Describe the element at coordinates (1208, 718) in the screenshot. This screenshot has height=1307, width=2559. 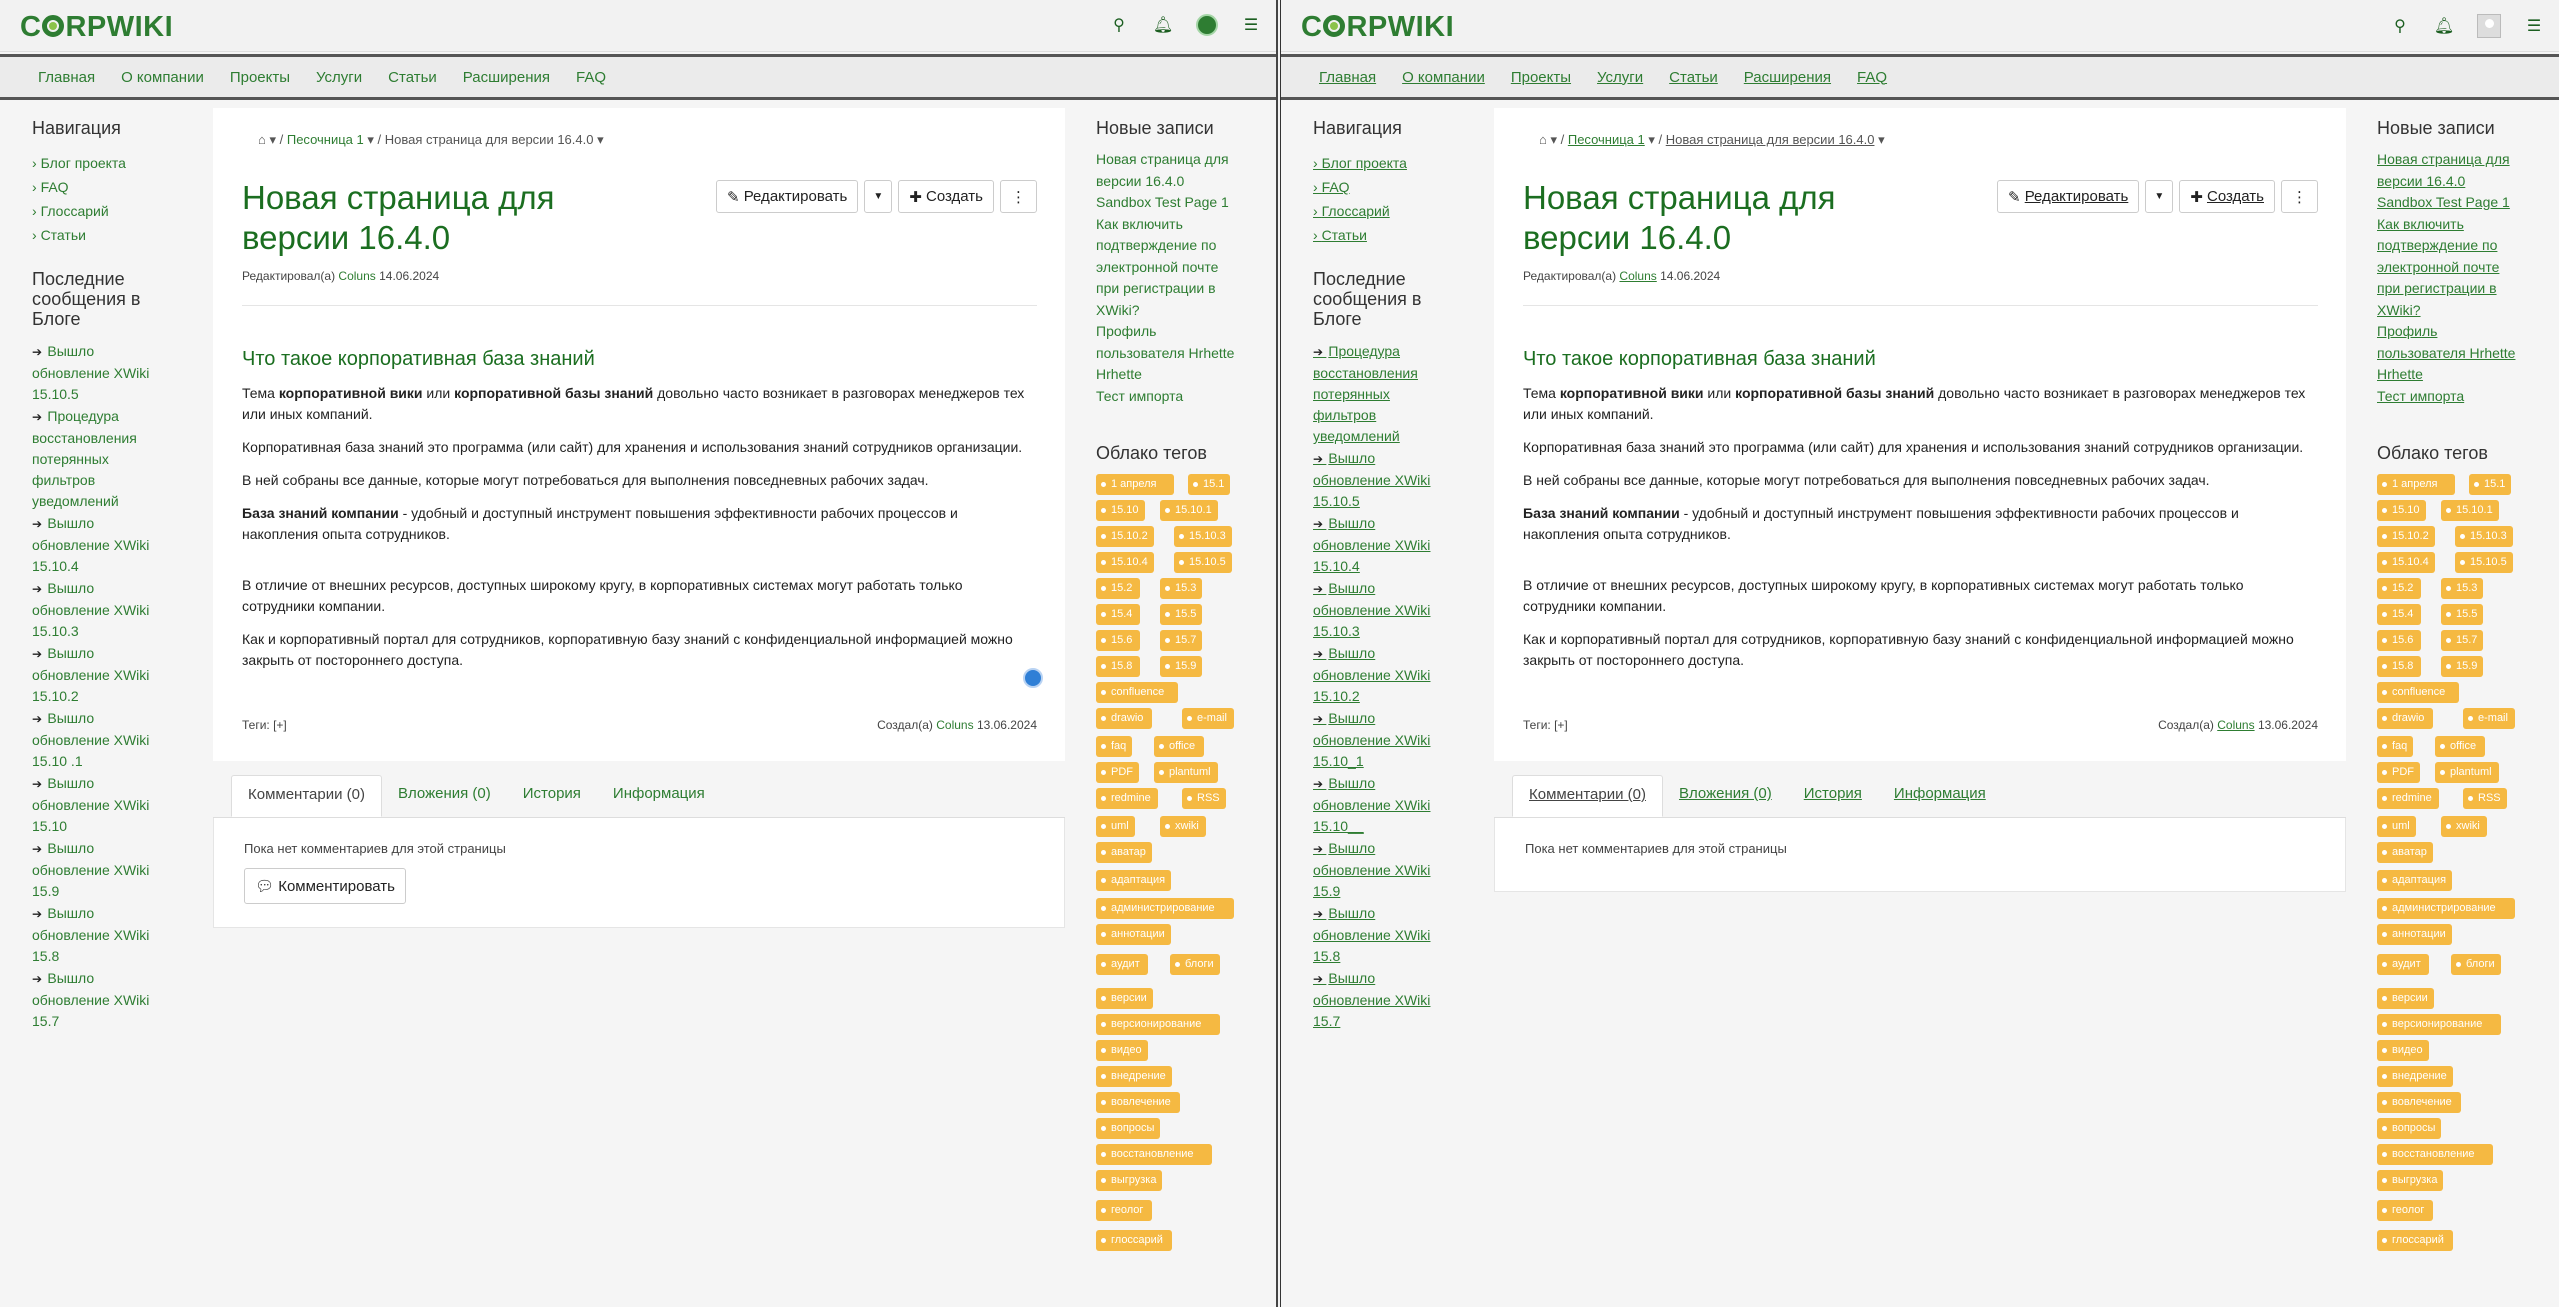
I see `tag-chip: e-mail` at that location.